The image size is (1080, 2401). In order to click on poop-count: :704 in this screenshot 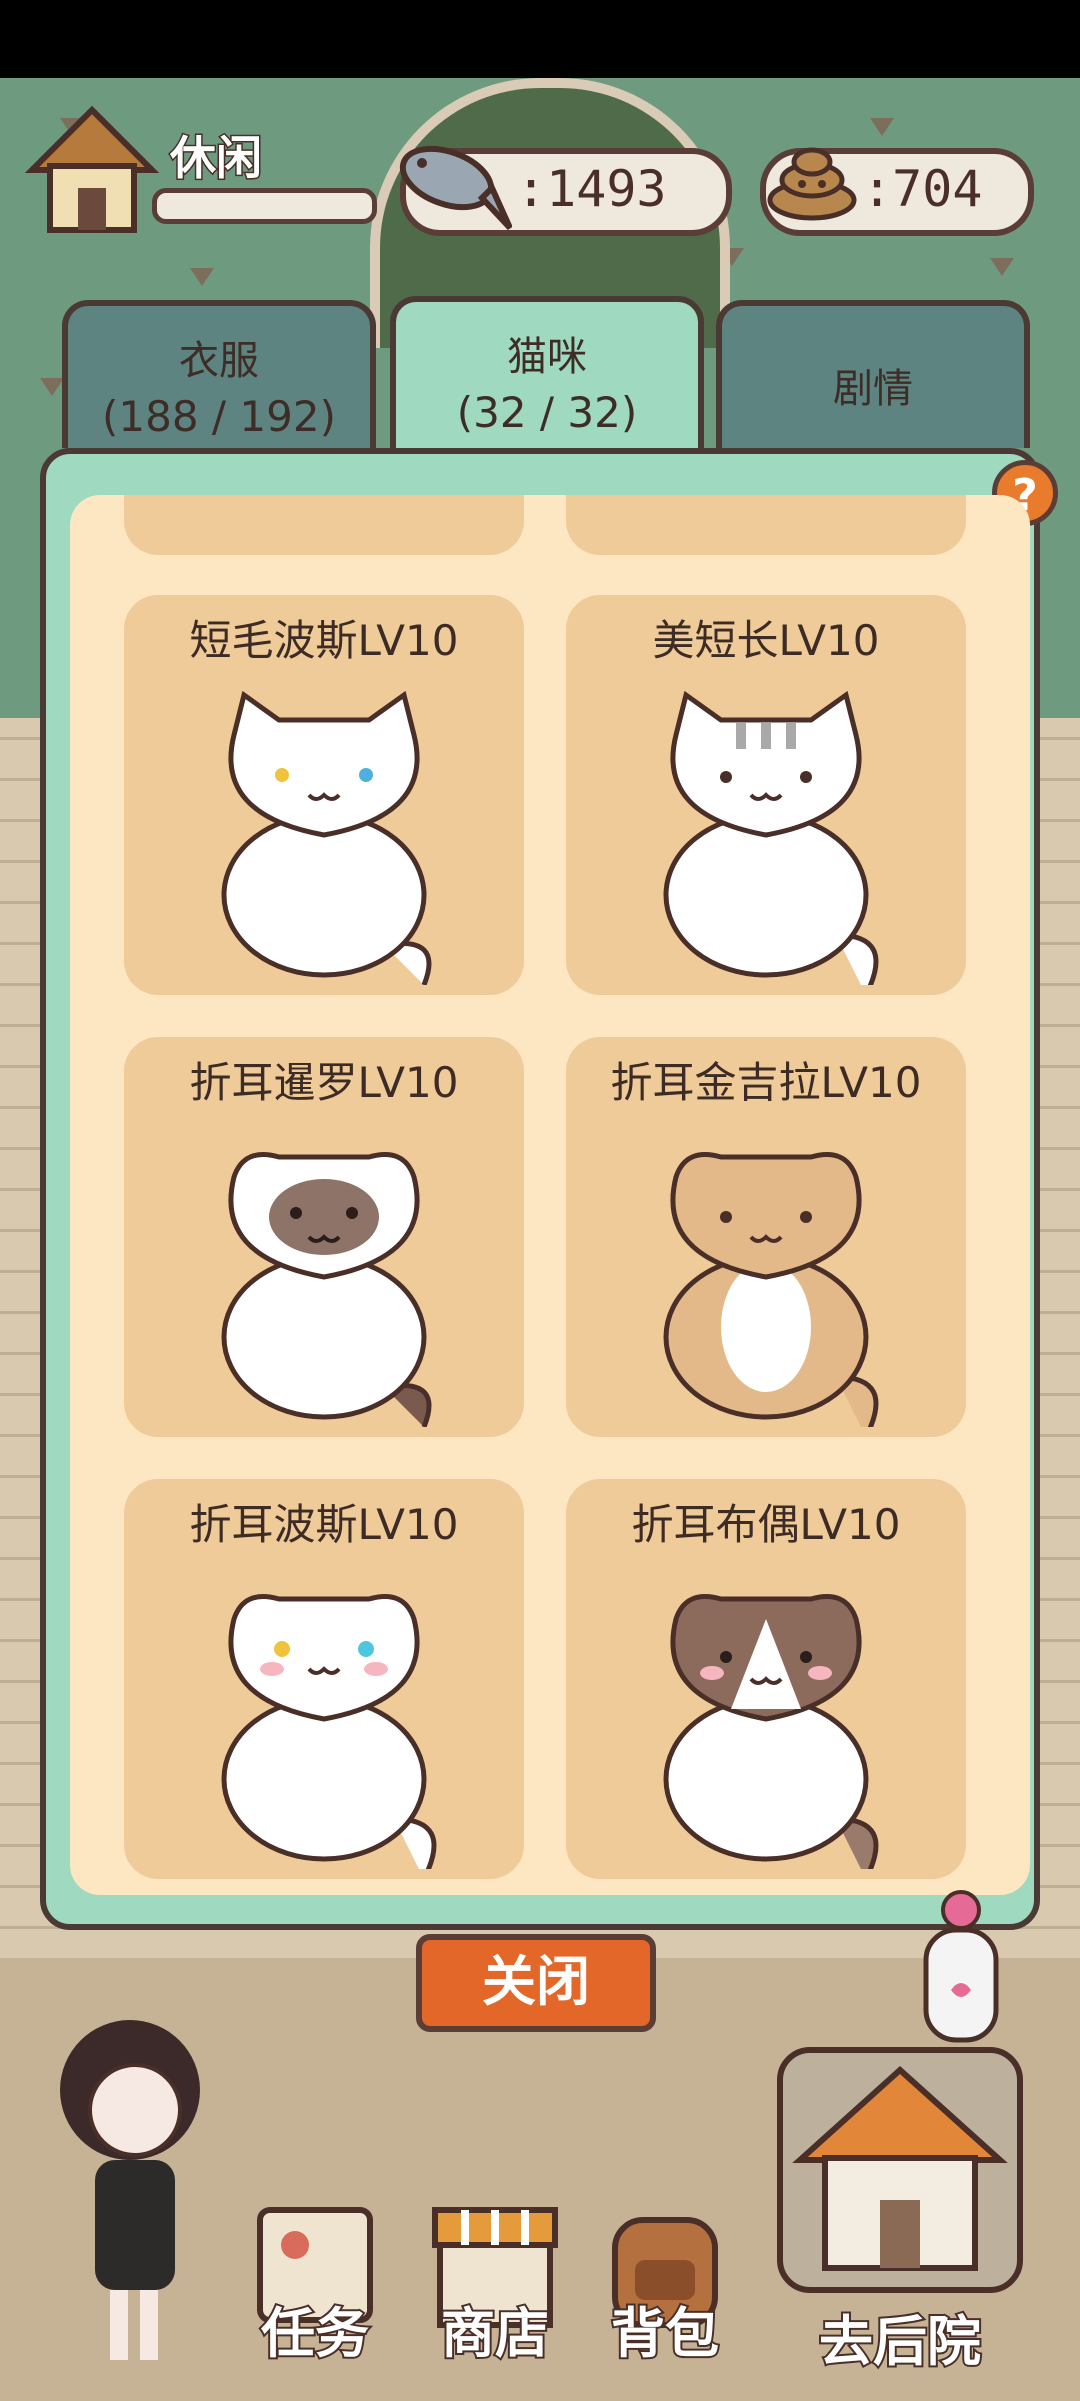, I will do `click(922, 189)`.